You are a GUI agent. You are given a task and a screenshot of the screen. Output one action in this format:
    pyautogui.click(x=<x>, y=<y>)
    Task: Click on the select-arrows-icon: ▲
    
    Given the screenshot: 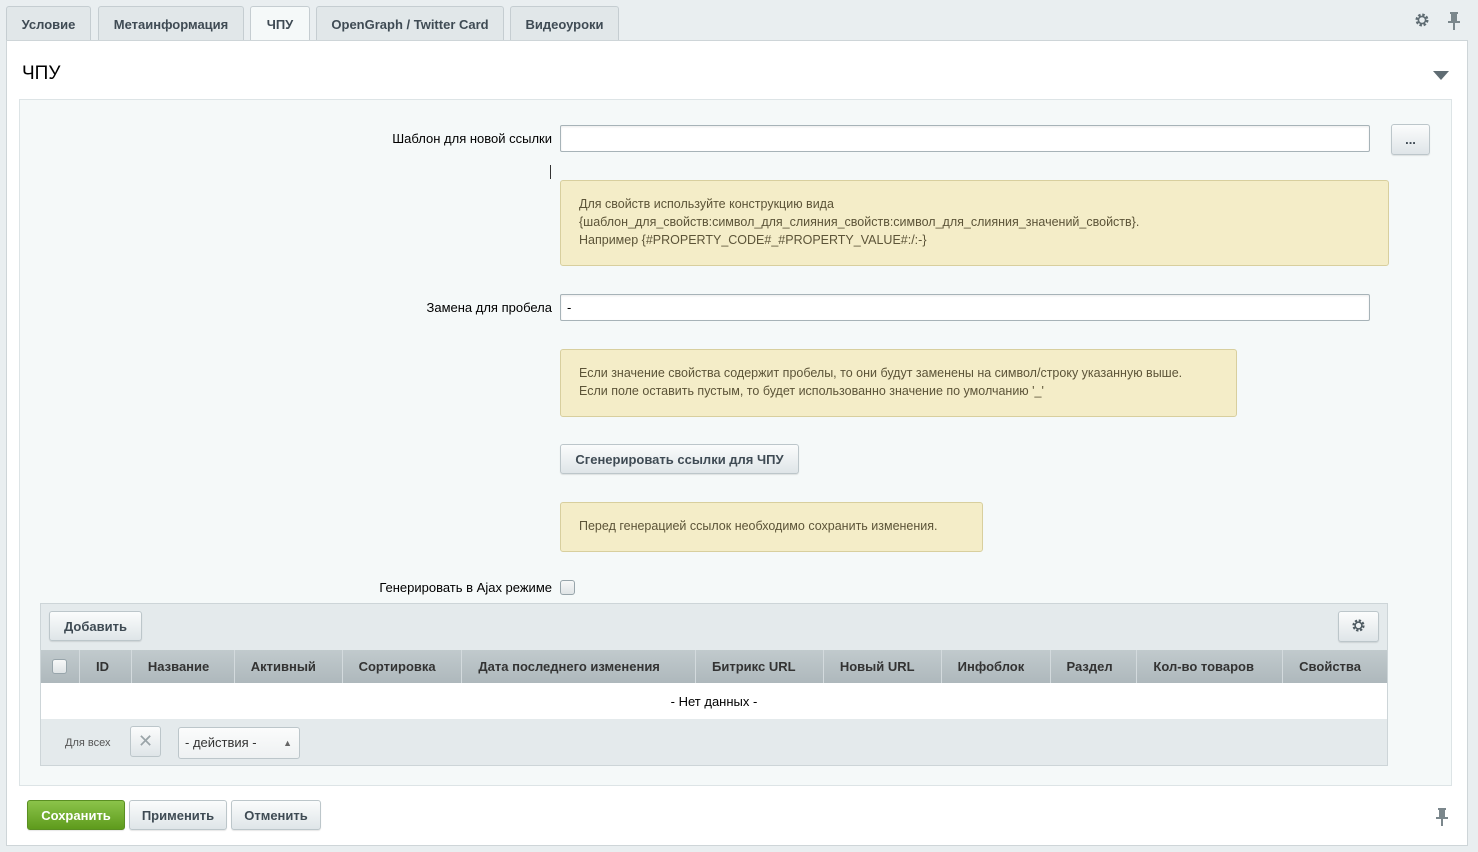 What is the action you would take?
    pyautogui.click(x=287, y=743)
    